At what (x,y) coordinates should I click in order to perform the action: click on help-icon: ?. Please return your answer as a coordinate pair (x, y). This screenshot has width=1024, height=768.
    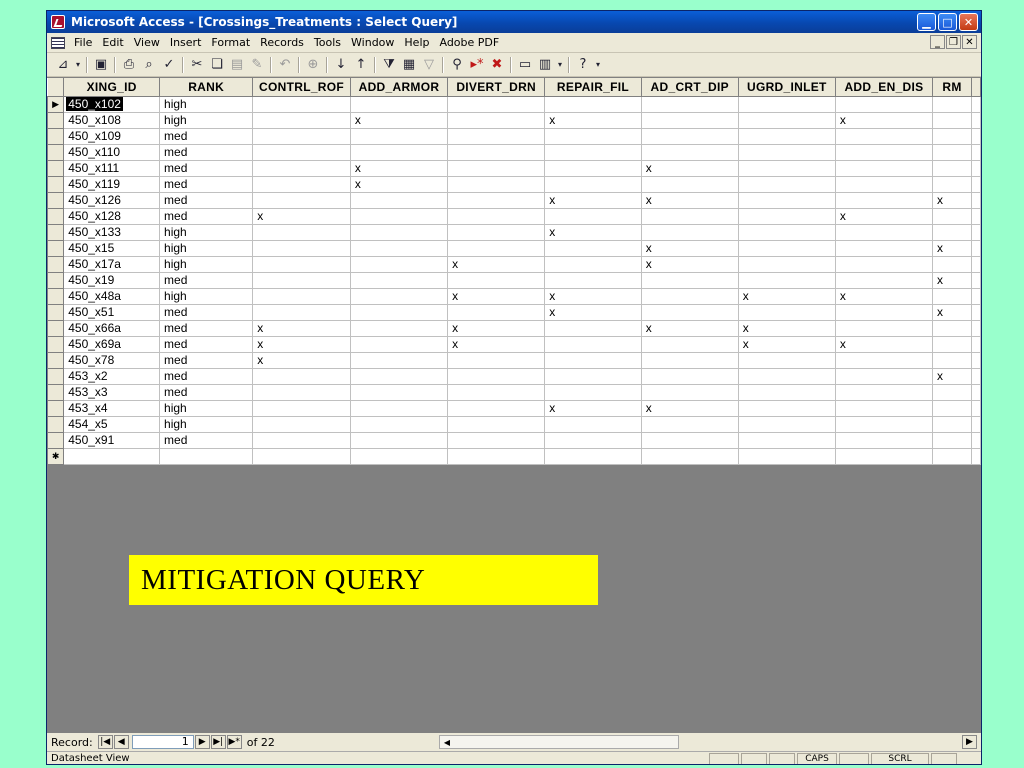
    Looking at the image, I should click on (583, 65).